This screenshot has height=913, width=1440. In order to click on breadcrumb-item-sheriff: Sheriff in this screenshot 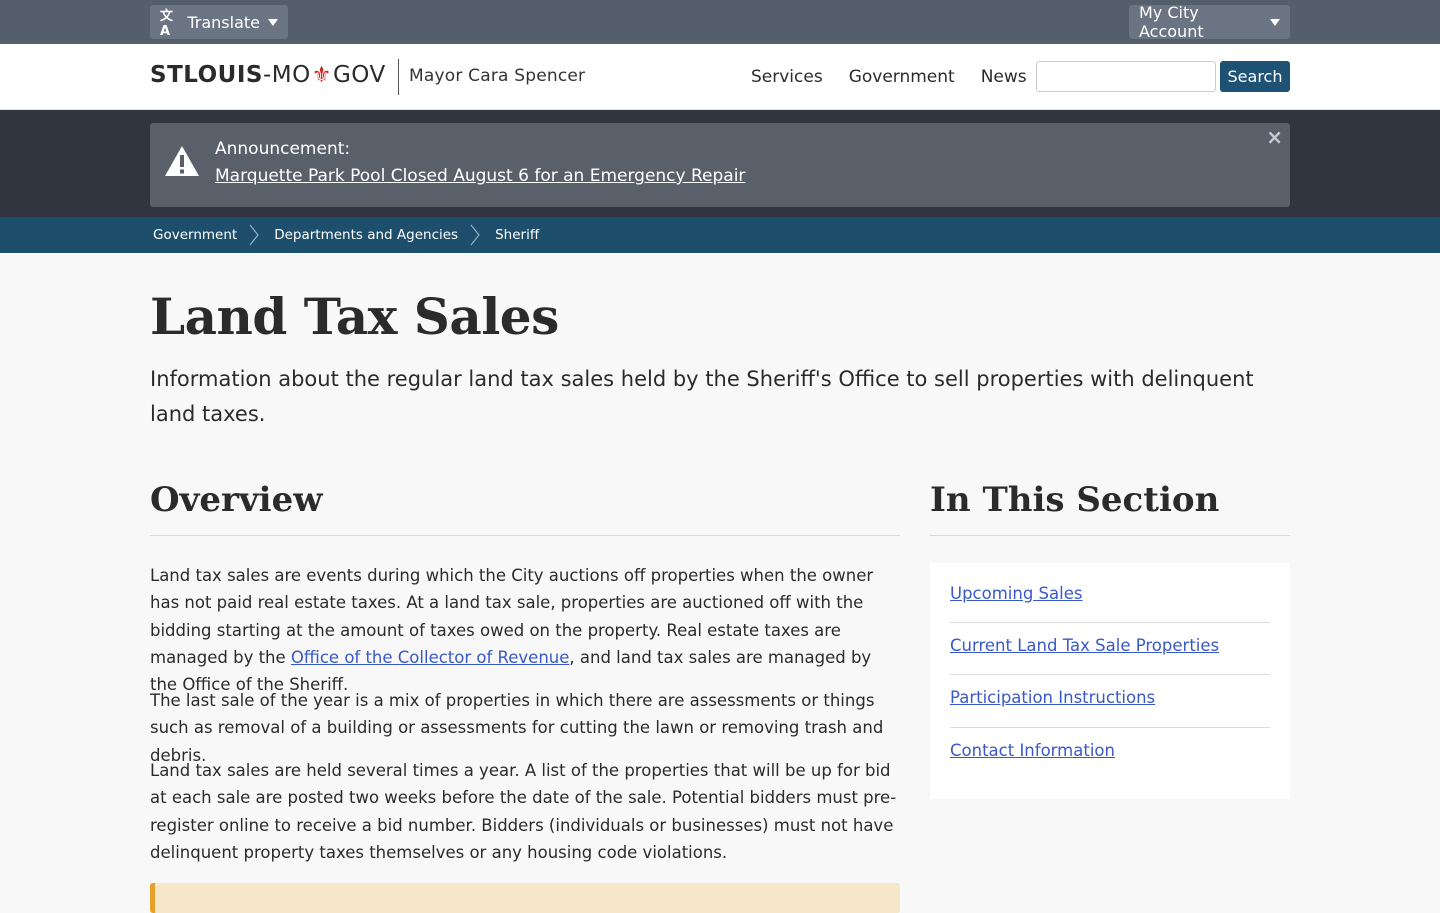, I will do `click(517, 235)`.